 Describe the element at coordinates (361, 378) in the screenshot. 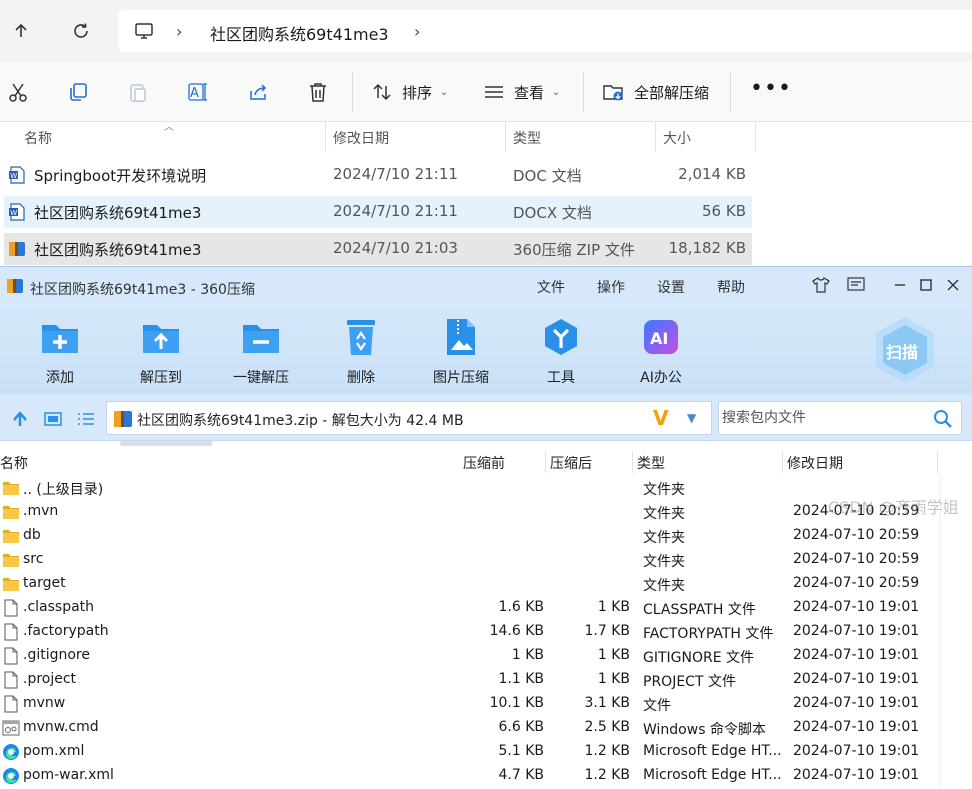

I see `delete-label: 删除` at that location.